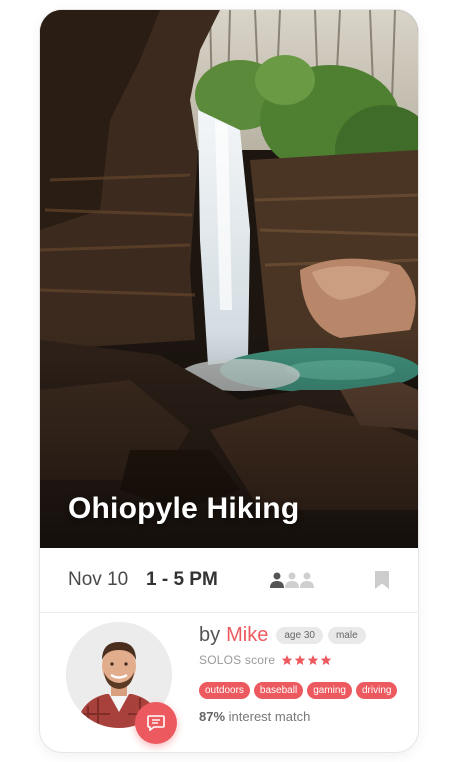 The height and width of the screenshot is (762, 460). I want to click on host-line: by Mike age 30 male, so click(282, 635).